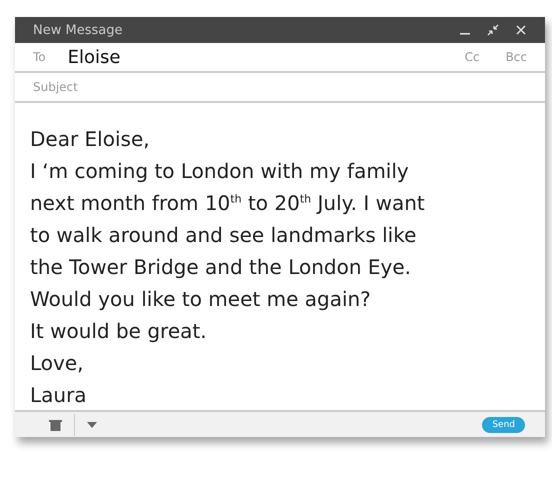  I want to click on message-line: Laura, so click(59, 395).